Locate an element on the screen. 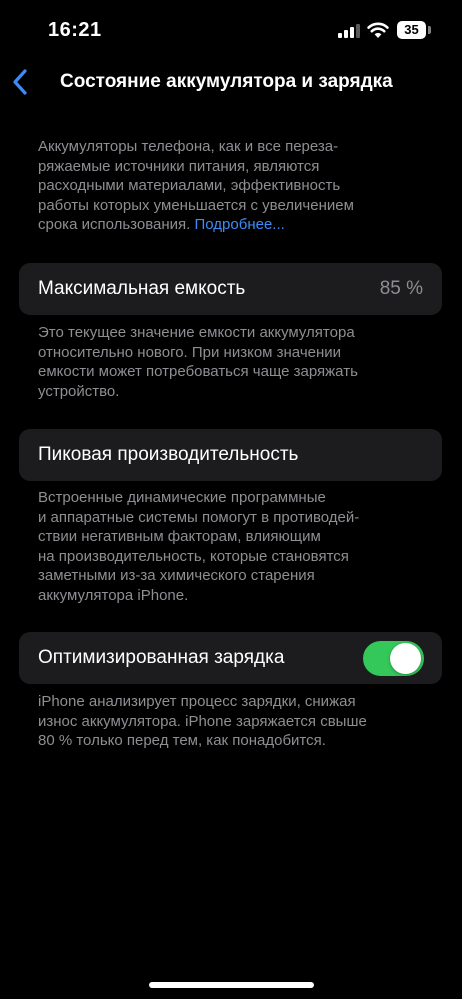 This screenshot has width=462, height=999. battery-tip is located at coordinates (429, 30).